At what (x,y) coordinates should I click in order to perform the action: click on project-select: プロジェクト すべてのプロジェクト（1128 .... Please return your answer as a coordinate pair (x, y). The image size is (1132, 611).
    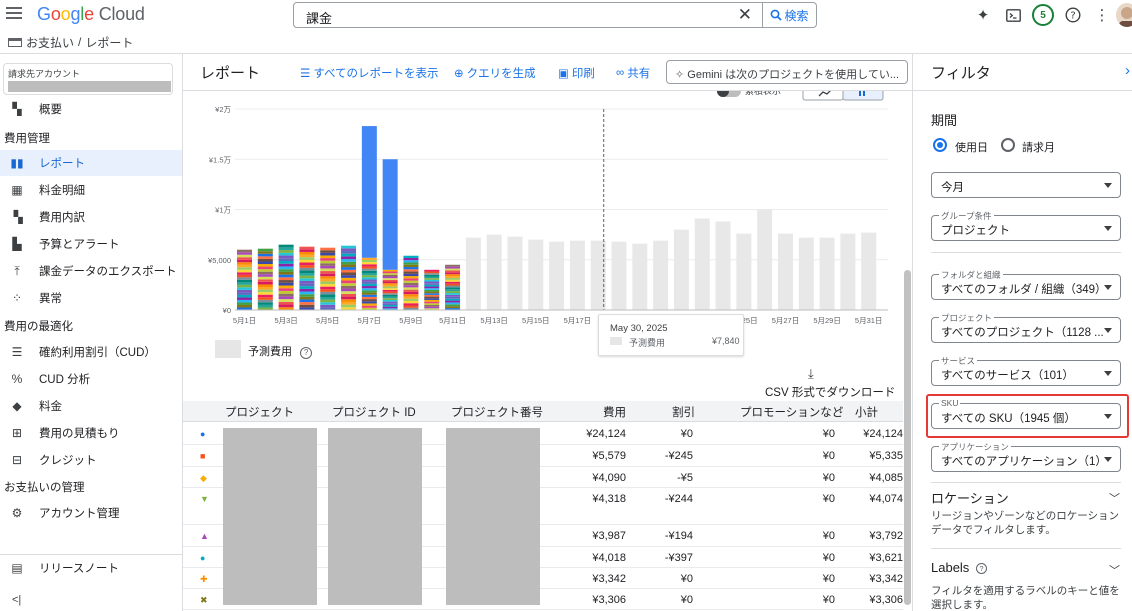
    Looking at the image, I should click on (1026, 327).